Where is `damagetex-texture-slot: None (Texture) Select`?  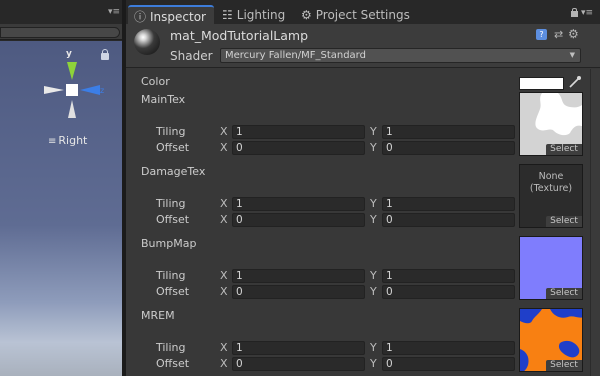 damagetex-texture-slot: None (Texture) Select is located at coordinates (551, 196).